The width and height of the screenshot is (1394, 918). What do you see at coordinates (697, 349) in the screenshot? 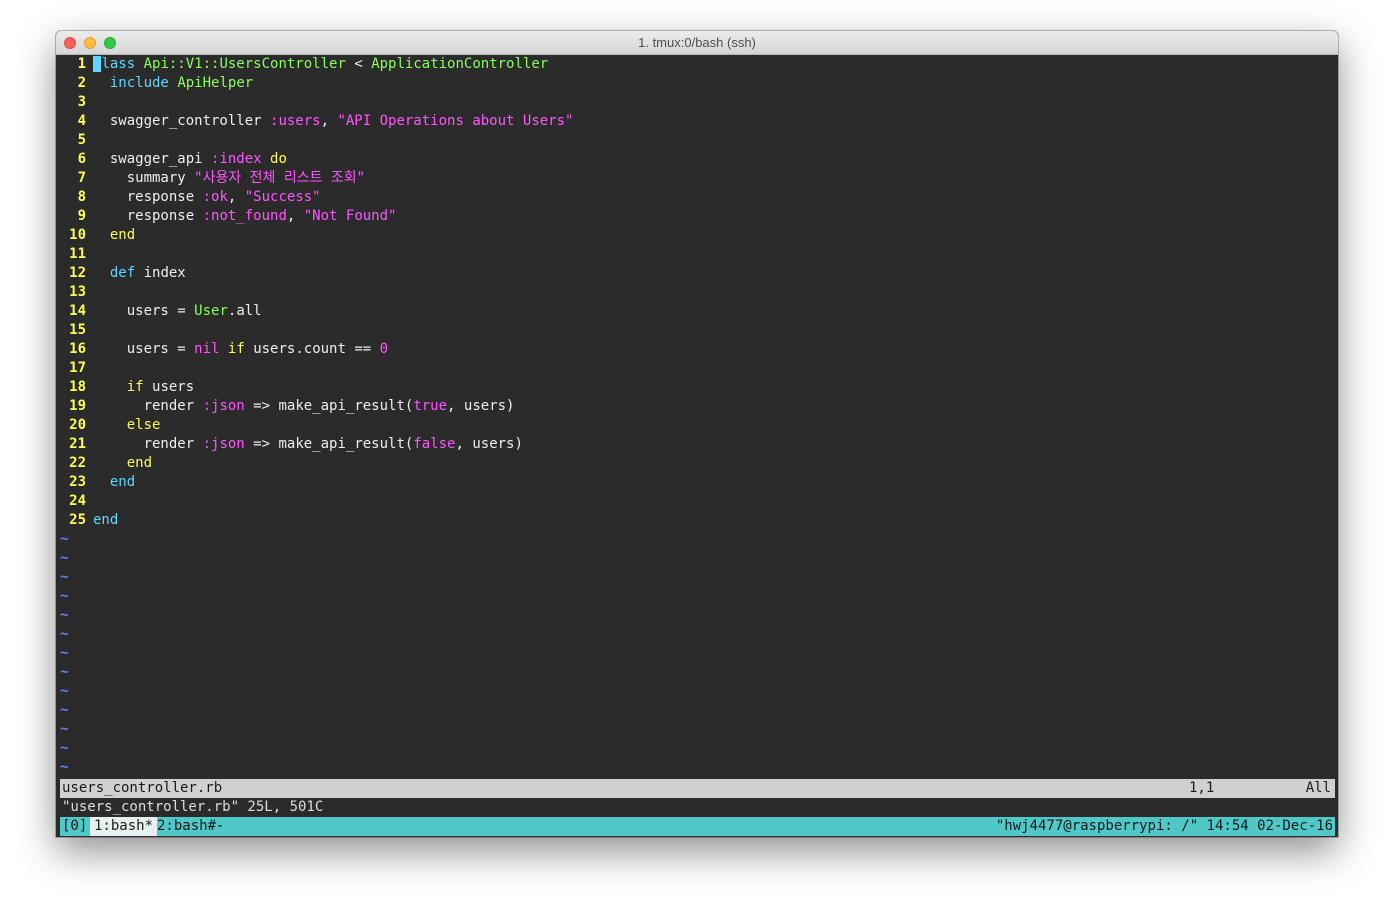
I see `code-line-16: 16 users = nil if users.count == 0` at bounding box center [697, 349].